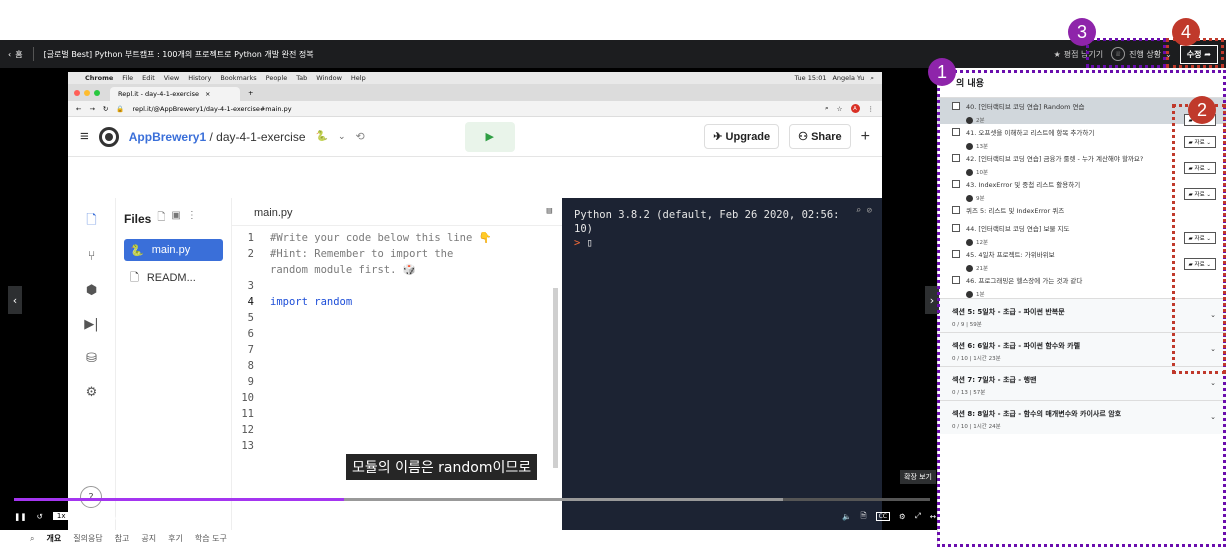 This screenshot has width=1226, height=547. What do you see at coordinates (171, 78) in the screenshot?
I see `mac-menu-item: View` at bounding box center [171, 78].